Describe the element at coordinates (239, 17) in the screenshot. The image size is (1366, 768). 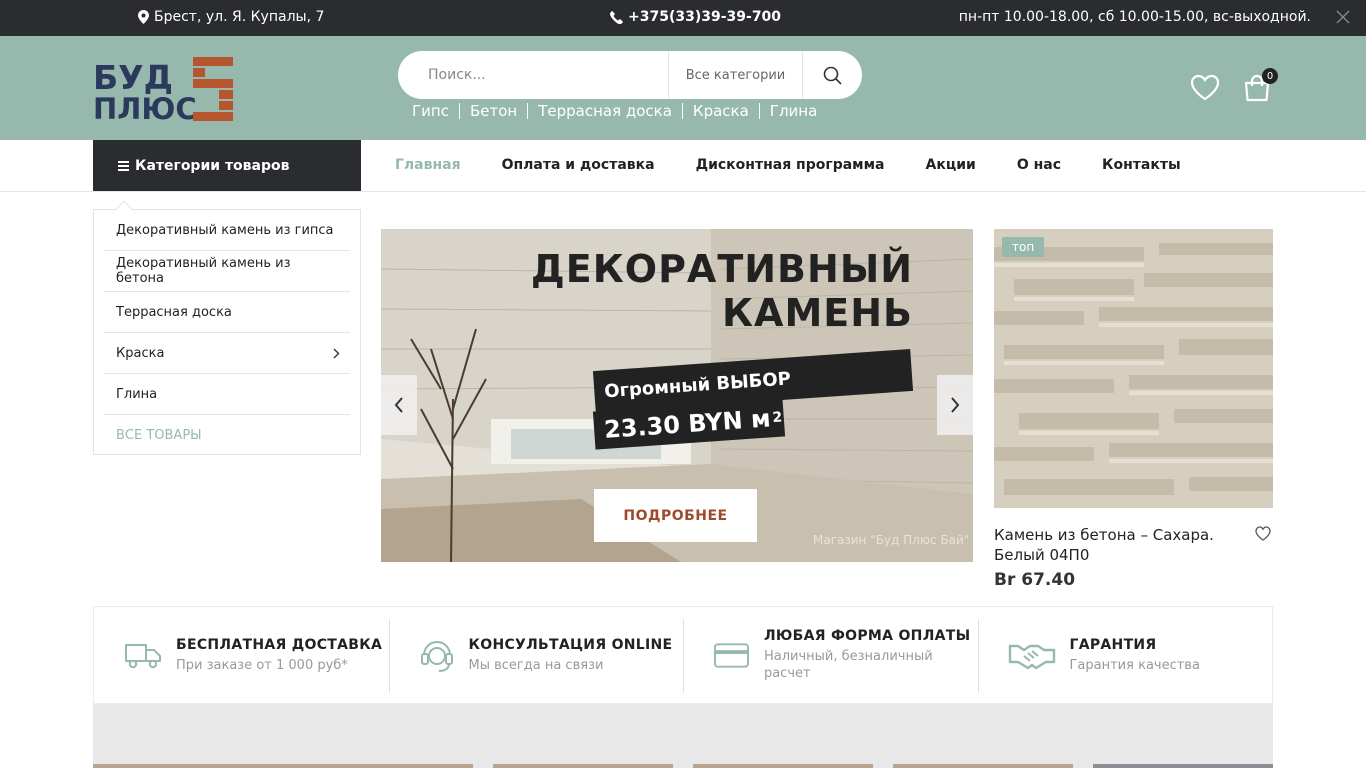
I see `address-text: Брест, ул. Я. Купалы, 7` at that location.